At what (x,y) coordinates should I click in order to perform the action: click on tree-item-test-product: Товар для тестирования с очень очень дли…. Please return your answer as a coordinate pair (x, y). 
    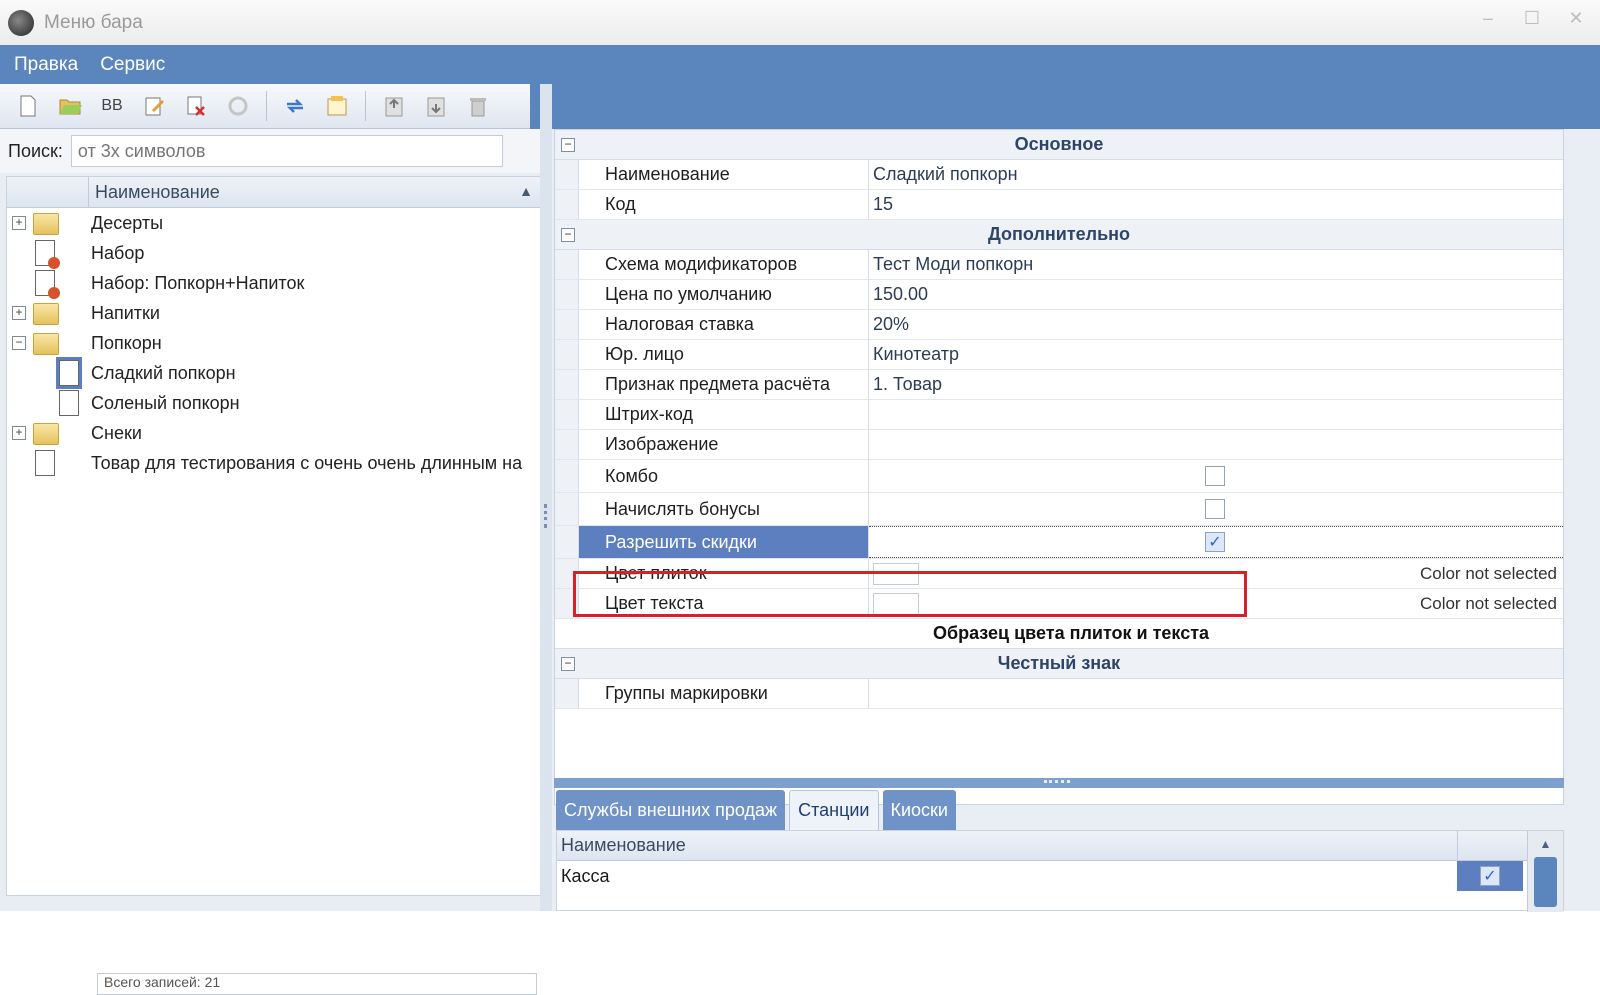
    Looking at the image, I should click on (276, 463).